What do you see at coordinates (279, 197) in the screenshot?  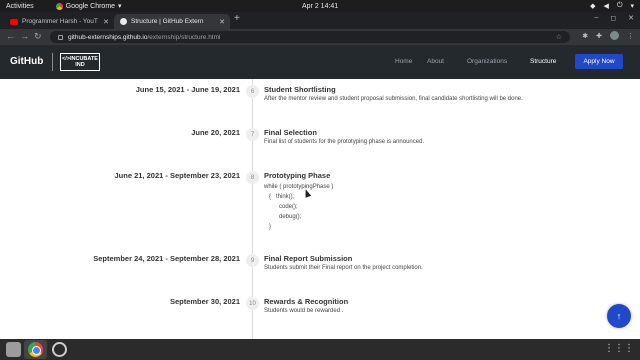 I see `code-line: { think();` at bounding box center [279, 197].